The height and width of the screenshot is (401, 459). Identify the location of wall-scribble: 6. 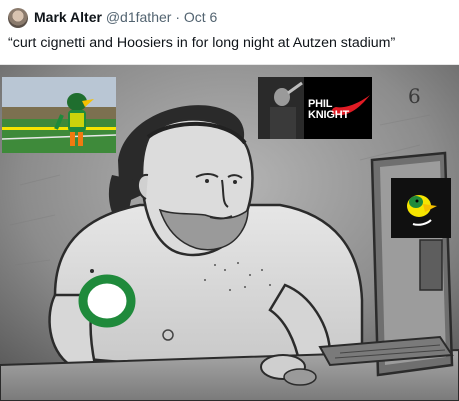
(414, 96).